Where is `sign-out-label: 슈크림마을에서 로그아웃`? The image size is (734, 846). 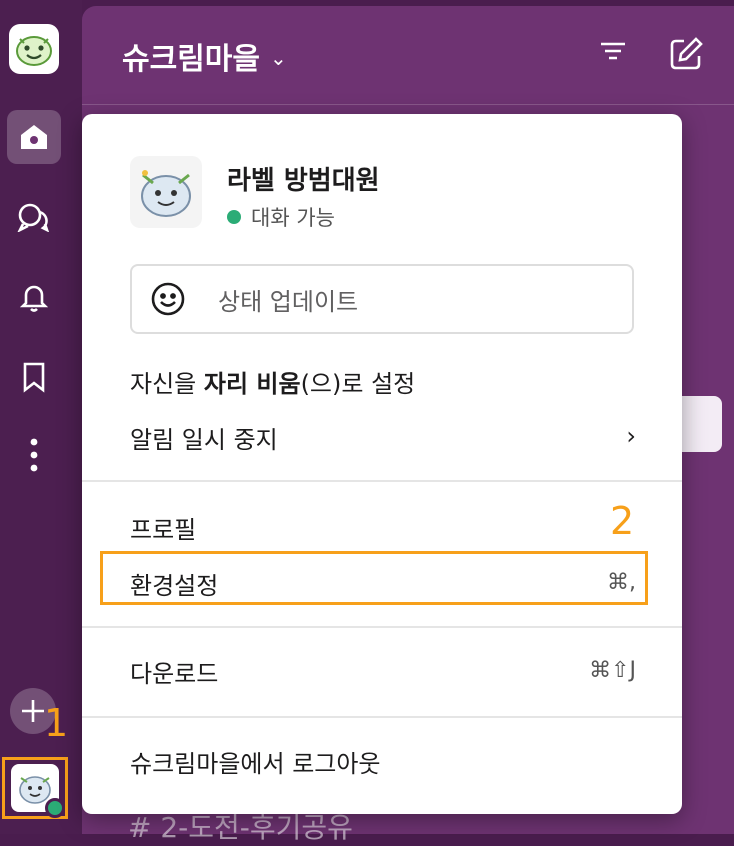 sign-out-label: 슈크림마을에서 로그아웃 is located at coordinates (255, 764).